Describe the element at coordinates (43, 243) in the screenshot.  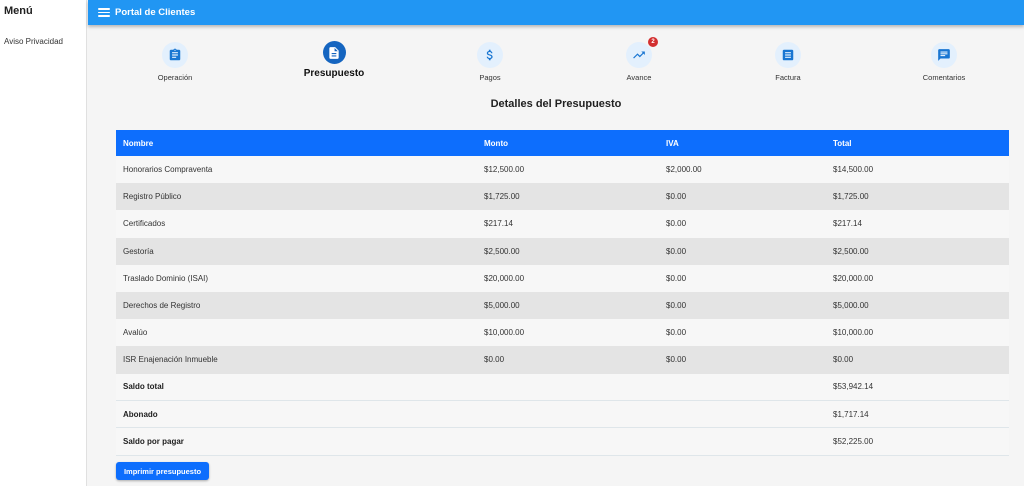
I see `sidebar: Menú Aviso Privacidad` at that location.